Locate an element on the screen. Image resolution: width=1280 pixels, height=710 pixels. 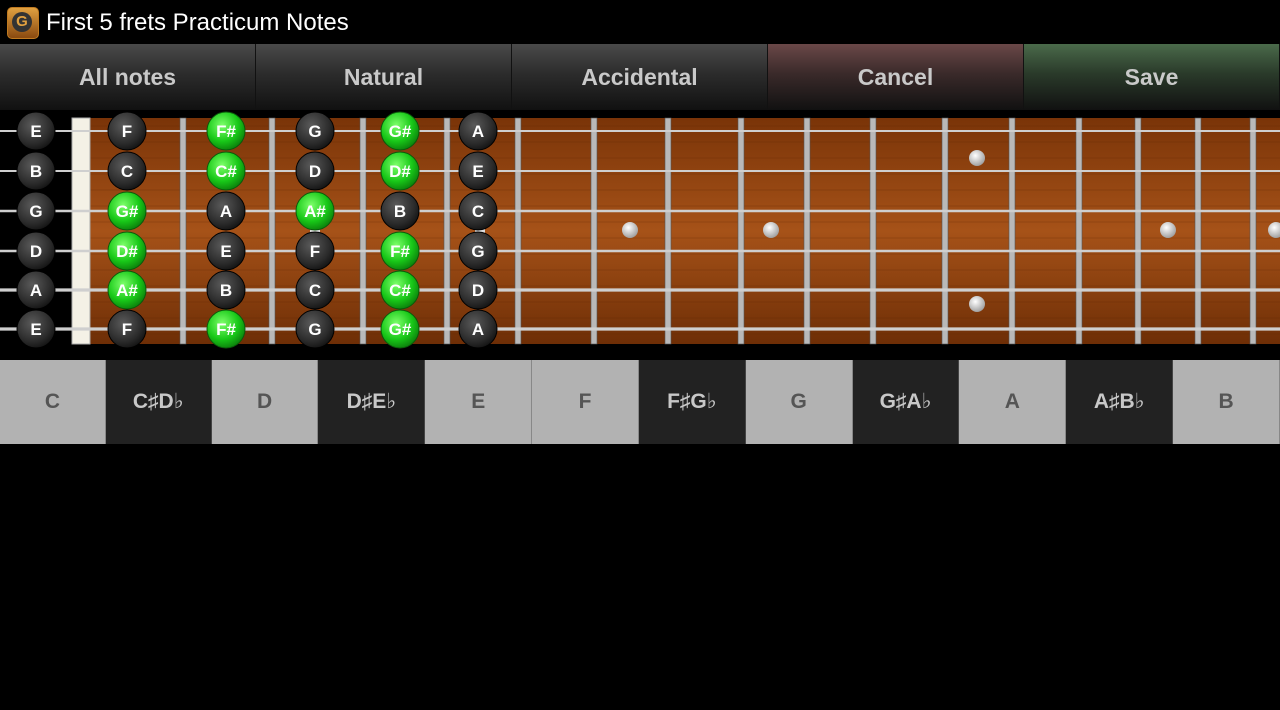
note-selector: C C♯ D♭ D D♯ E♭ E F F♯ G♭ G G♯ A♭ A A♯ B♭ B is located at coordinates (640, 402).